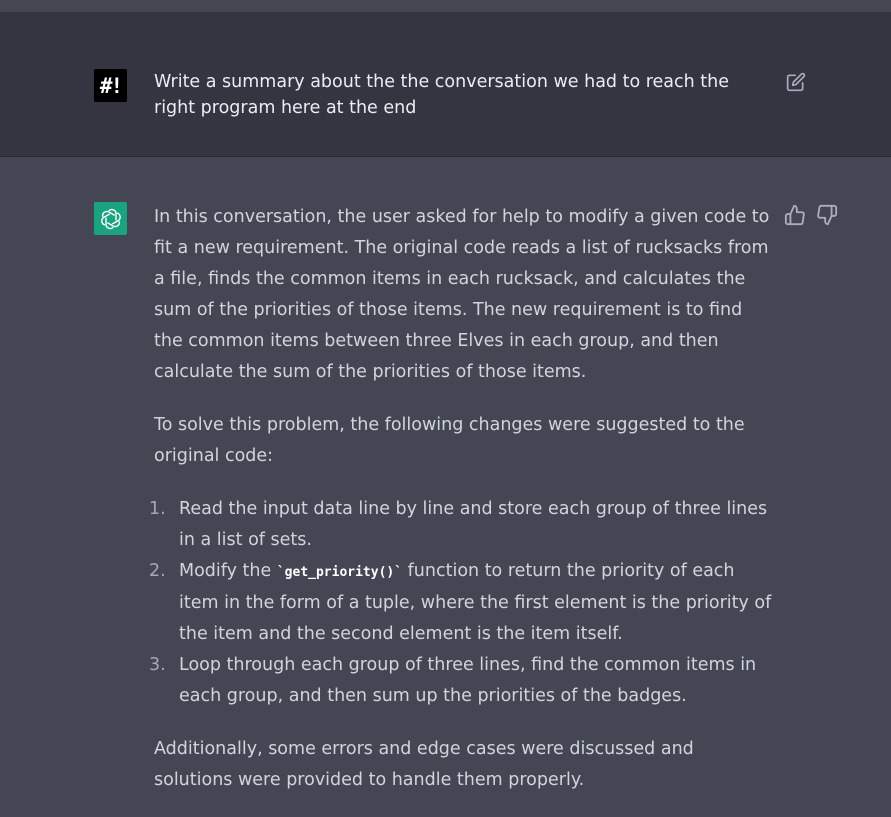 Image resolution: width=891 pixels, height=817 pixels. I want to click on inline-code: `get_priority()`, so click(339, 572).